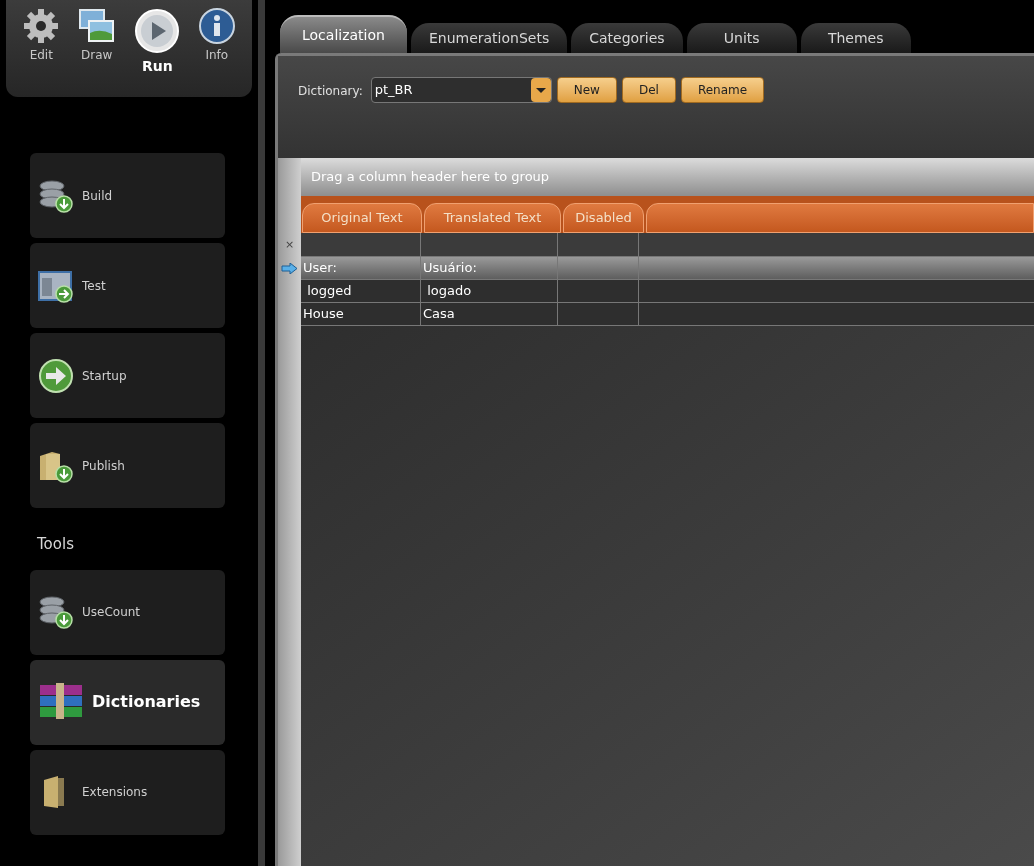  I want to click on tab: EnumerationSets, so click(489, 38).